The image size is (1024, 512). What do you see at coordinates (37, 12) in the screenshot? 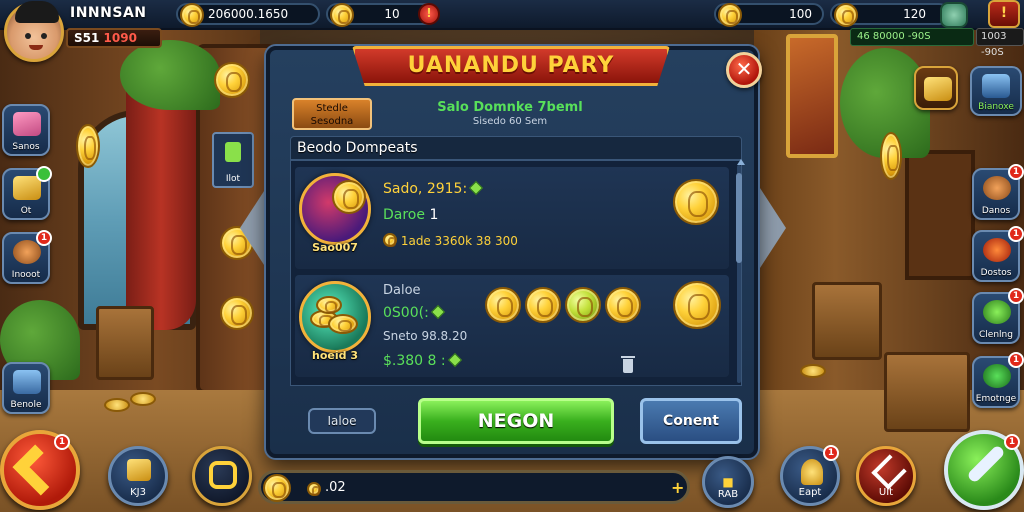
I see `pirate-hat-icon` at bounding box center [37, 12].